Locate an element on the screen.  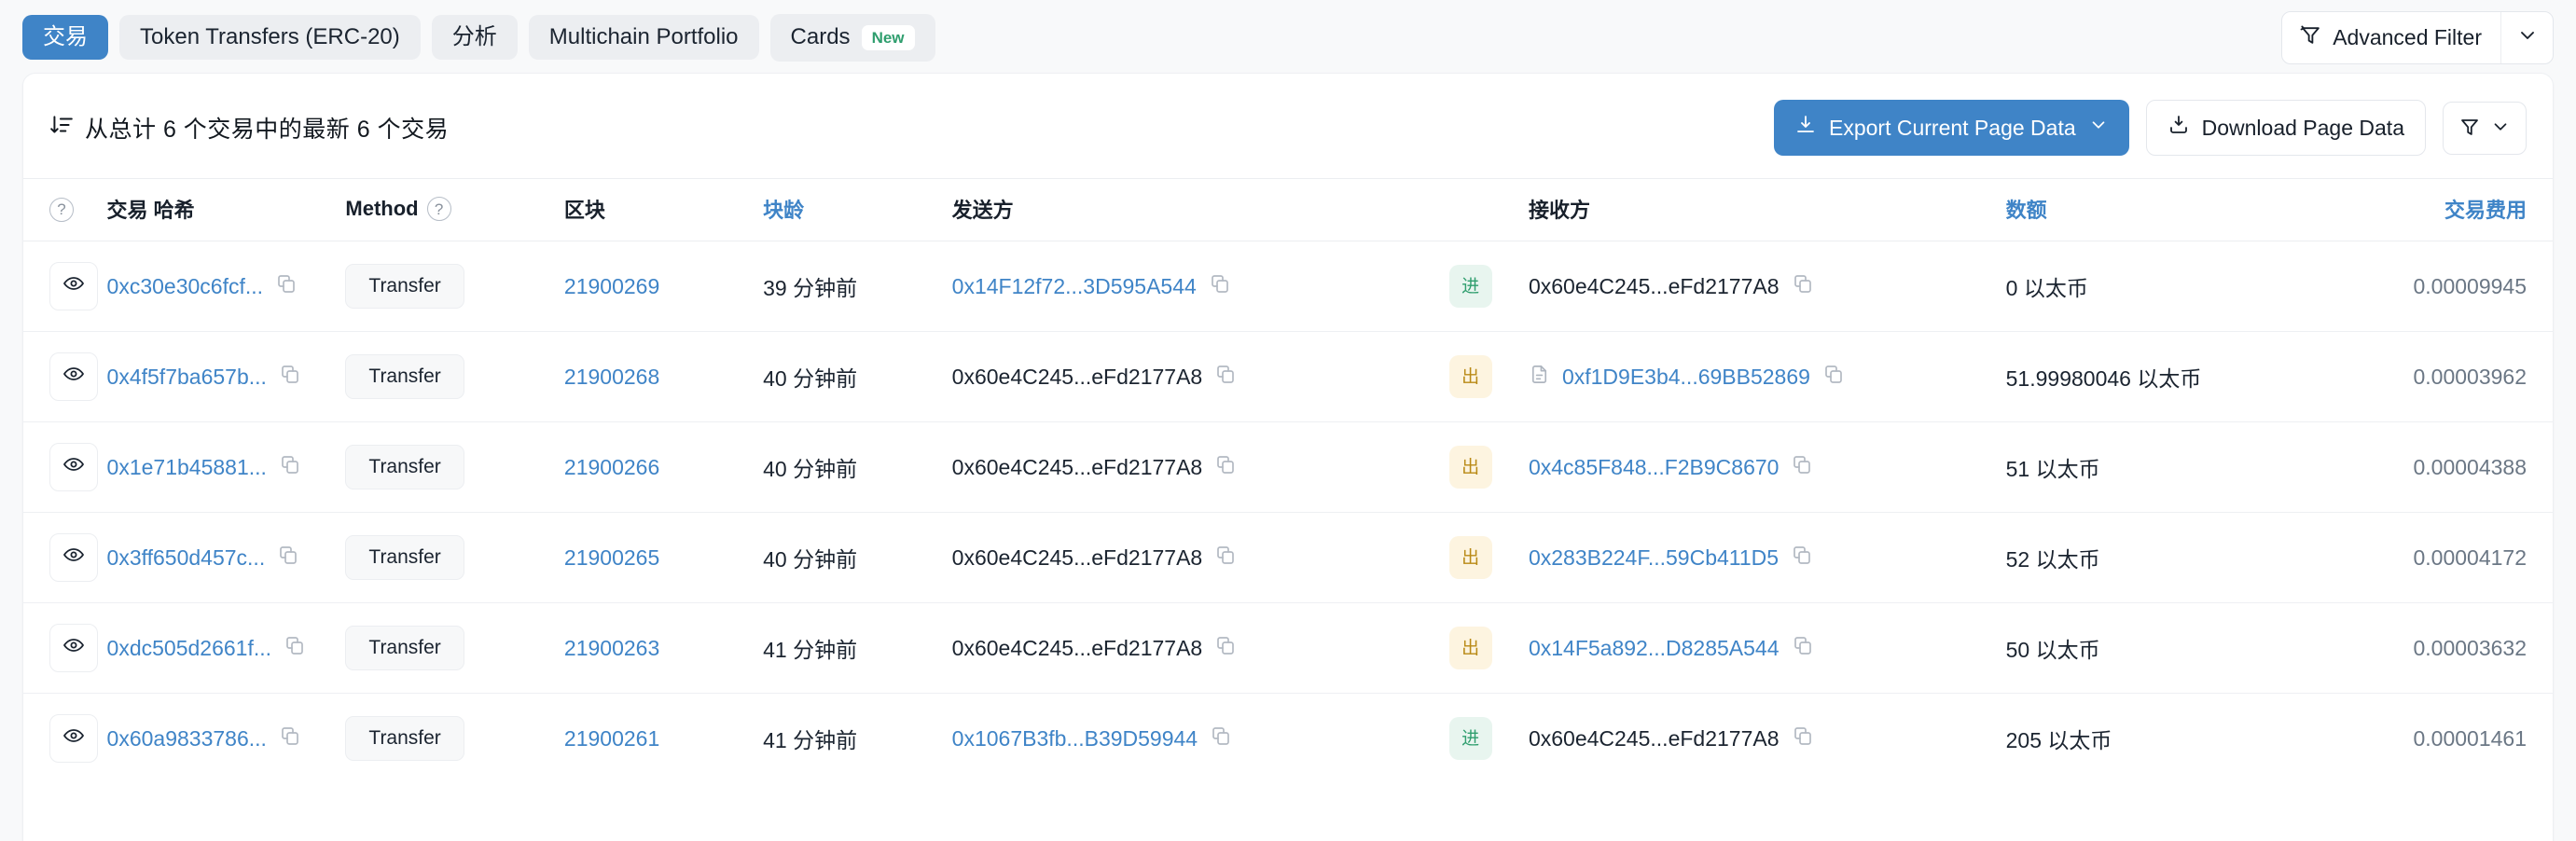
filter-icon is located at coordinates (2469, 128).